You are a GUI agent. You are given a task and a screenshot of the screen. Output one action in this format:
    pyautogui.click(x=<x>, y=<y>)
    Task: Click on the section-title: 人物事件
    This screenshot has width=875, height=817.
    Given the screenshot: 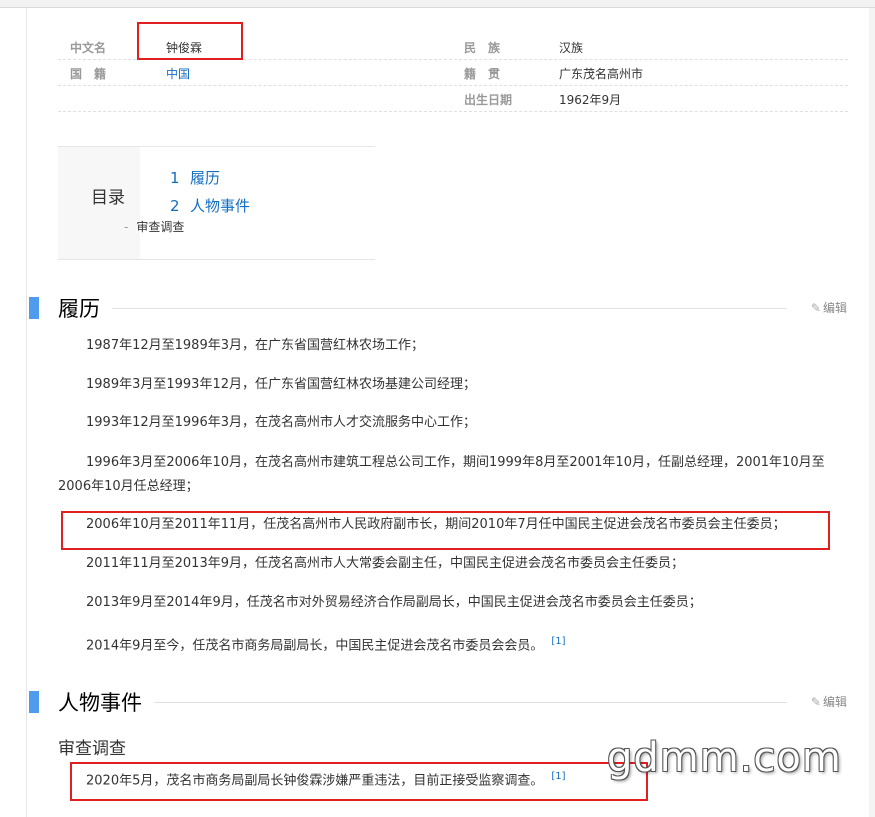 What is the action you would take?
    pyautogui.click(x=106, y=702)
    